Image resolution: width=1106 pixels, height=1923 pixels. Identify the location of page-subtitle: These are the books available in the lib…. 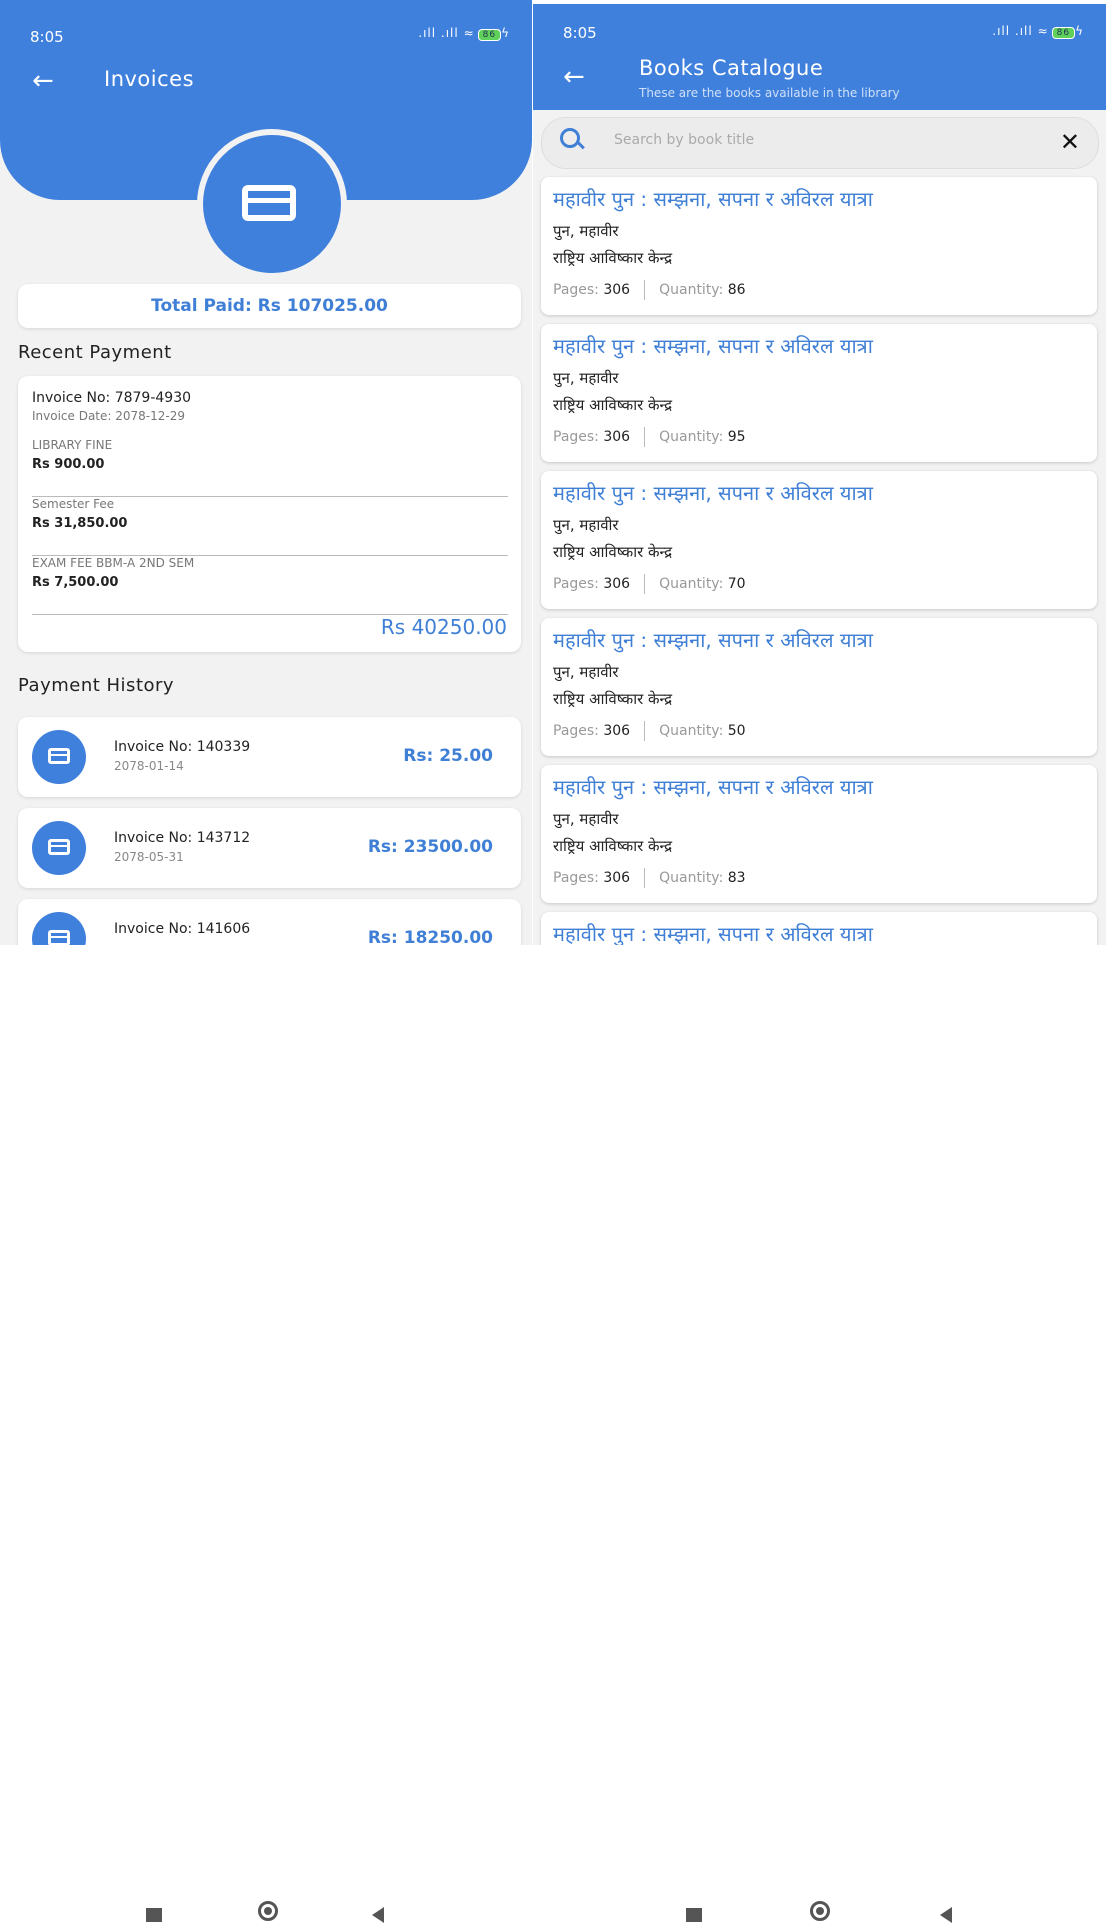
(769, 93).